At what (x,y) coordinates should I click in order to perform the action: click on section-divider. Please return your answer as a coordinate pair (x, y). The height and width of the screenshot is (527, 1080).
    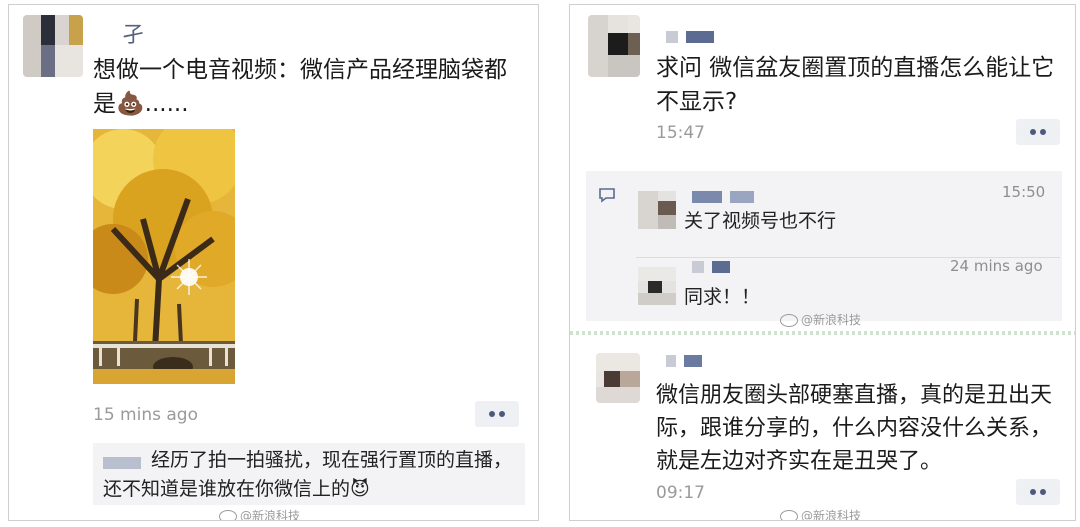
    Looking at the image, I should click on (822, 333).